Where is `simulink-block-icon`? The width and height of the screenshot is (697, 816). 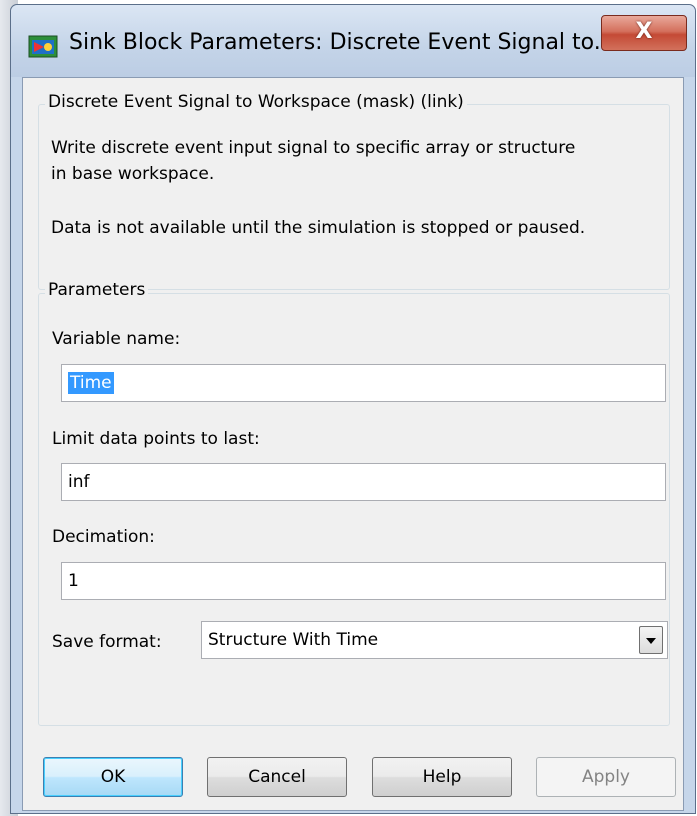
simulink-block-icon is located at coordinates (43, 46).